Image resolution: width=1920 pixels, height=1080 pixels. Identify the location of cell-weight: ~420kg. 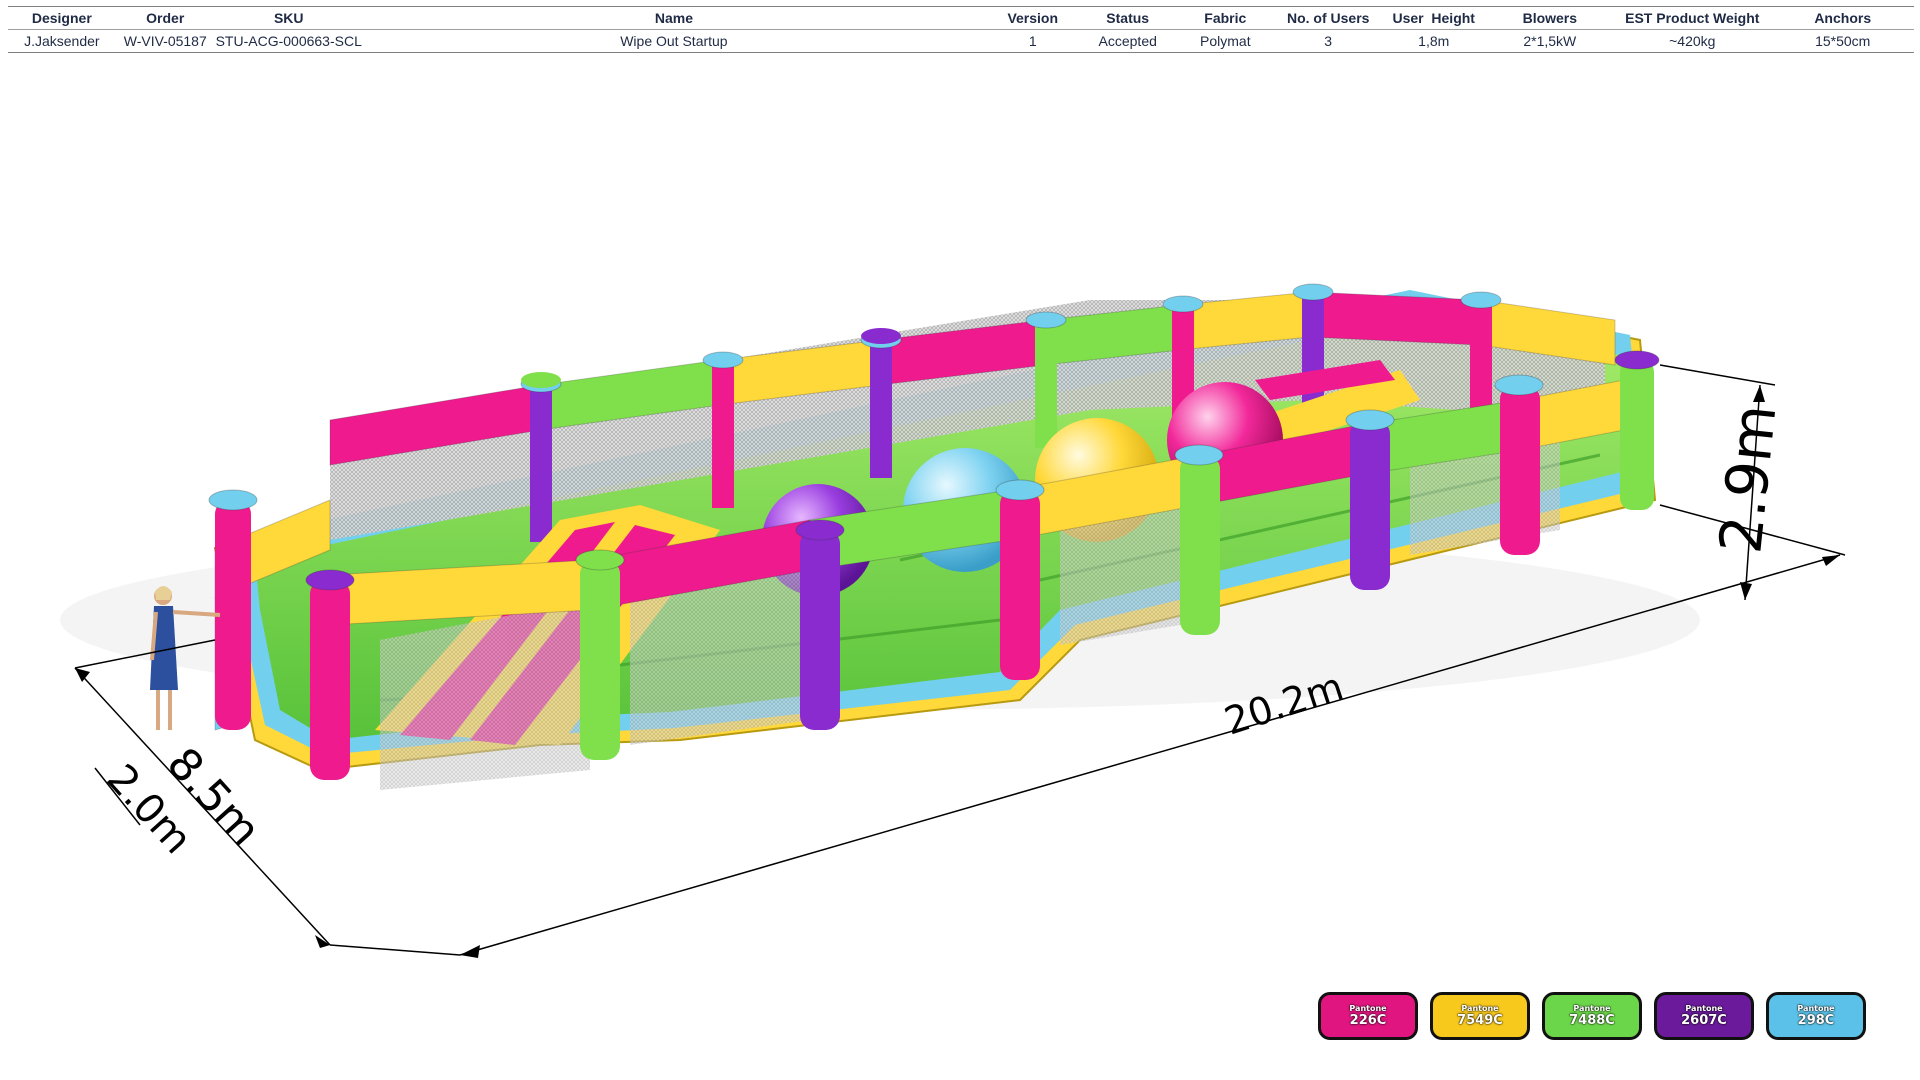
(1692, 41).